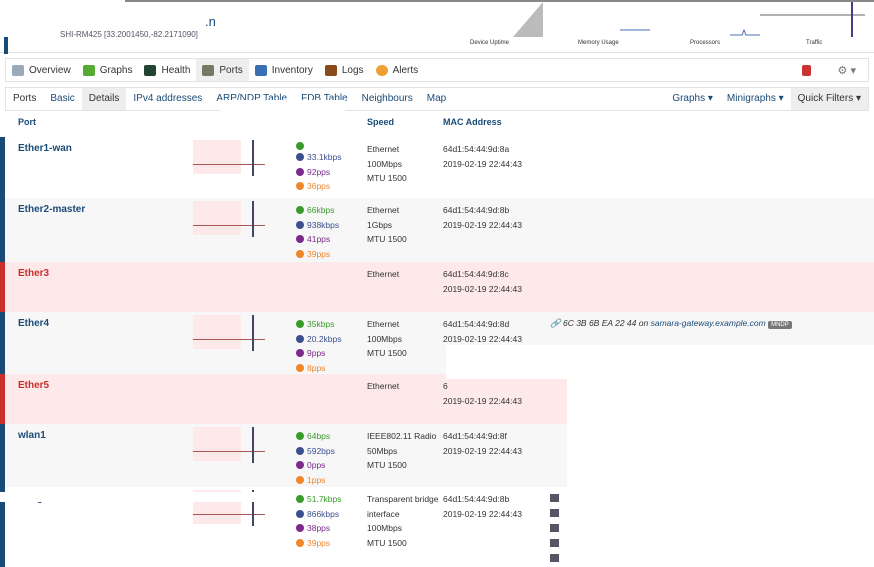 This screenshot has height=567, width=874. Describe the element at coordinates (482, 156) in the screenshot. I see `port-mac: 64d1:54:44:9d:8a 2019-02-19 22:44:43` at that location.